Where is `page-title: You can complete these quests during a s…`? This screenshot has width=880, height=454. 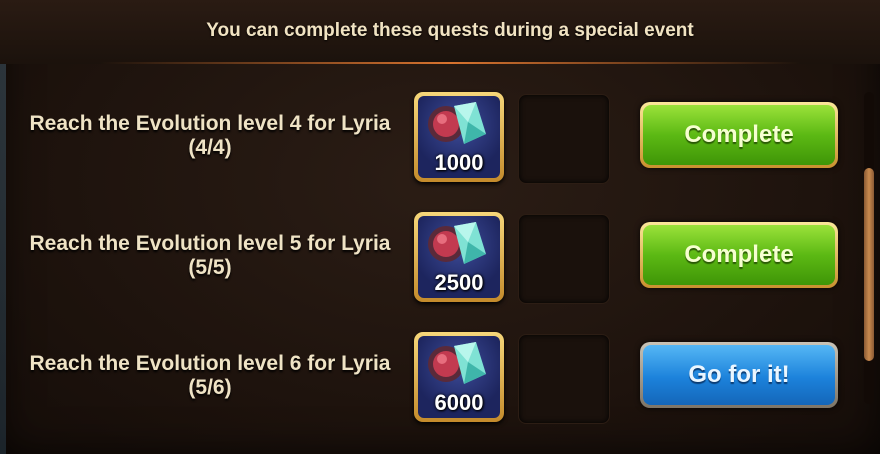 page-title: You can complete these quests during a s… is located at coordinates (450, 30).